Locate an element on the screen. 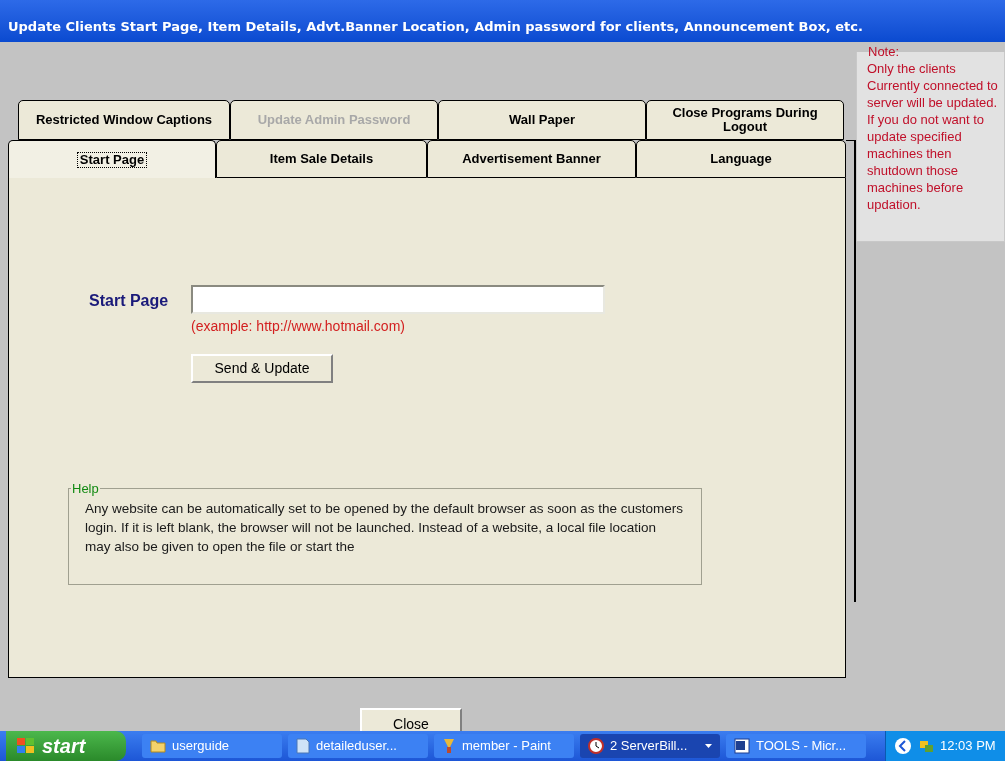 Image resolution: width=1005 pixels, height=761 pixels. tab: Language is located at coordinates (741, 159).